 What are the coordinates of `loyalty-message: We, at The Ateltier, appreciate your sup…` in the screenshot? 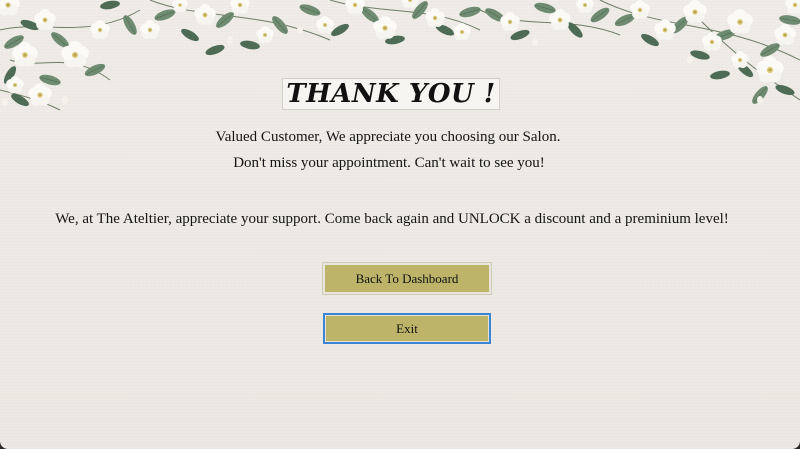 It's located at (392, 219).